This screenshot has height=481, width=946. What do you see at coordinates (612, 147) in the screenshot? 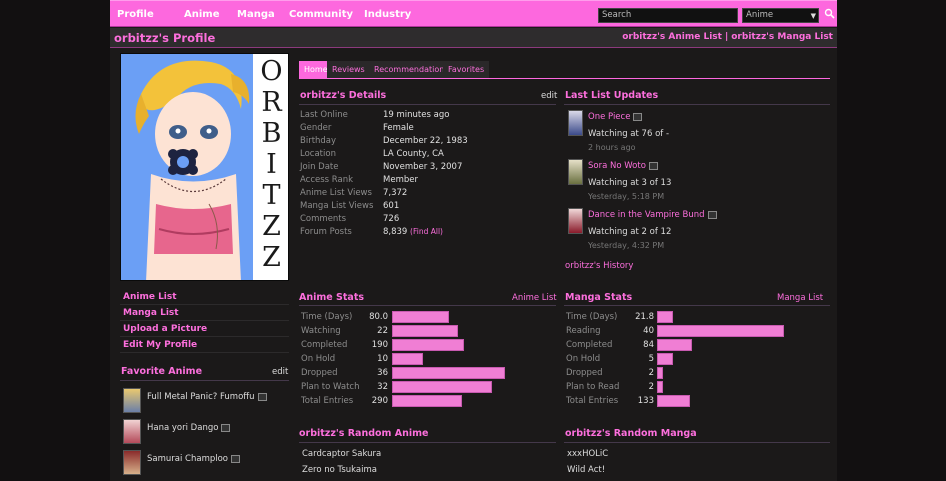
I see `update-time: 2 hours ago` at bounding box center [612, 147].